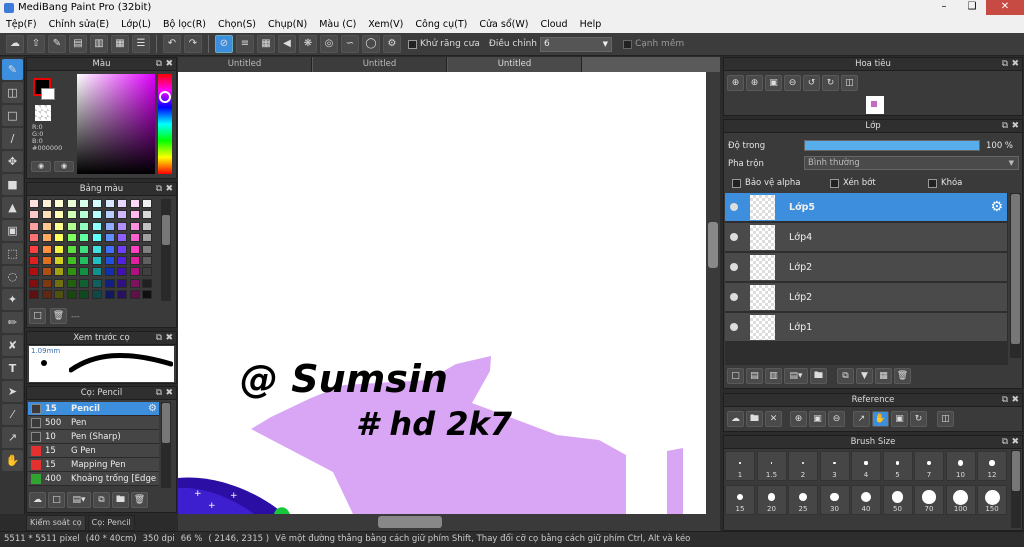  I want to click on new-palette-icon: □, so click(37, 316).